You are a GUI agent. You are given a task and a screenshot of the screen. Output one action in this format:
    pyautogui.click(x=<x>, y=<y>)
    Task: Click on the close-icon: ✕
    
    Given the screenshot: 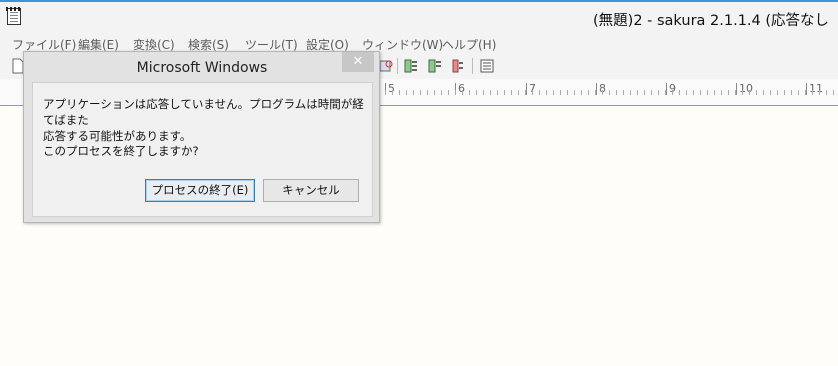 What is the action you would take?
    pyautogui.click(x=358, y=61)
    